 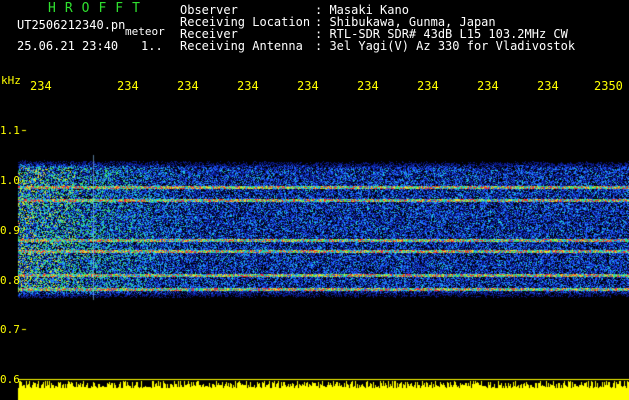 I want to click on timestamp: 25.06.21 23:40, so click(x=68, y=46).